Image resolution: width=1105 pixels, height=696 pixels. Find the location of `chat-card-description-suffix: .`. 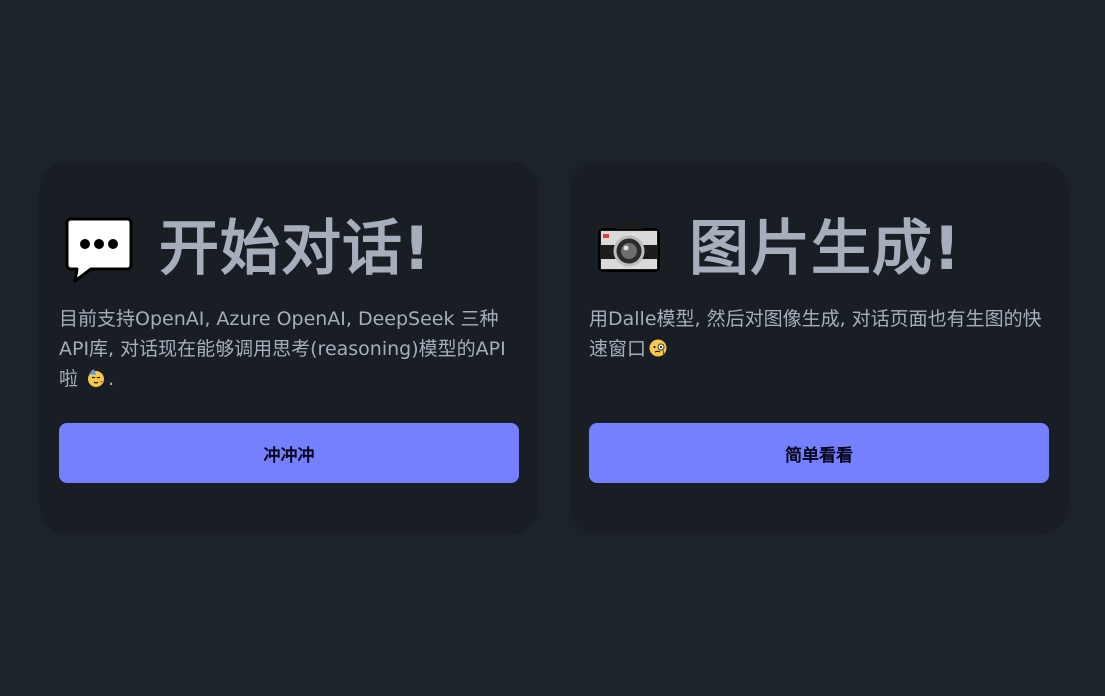

chat-card-description-suffix: . is located at coordinates (111, 379).